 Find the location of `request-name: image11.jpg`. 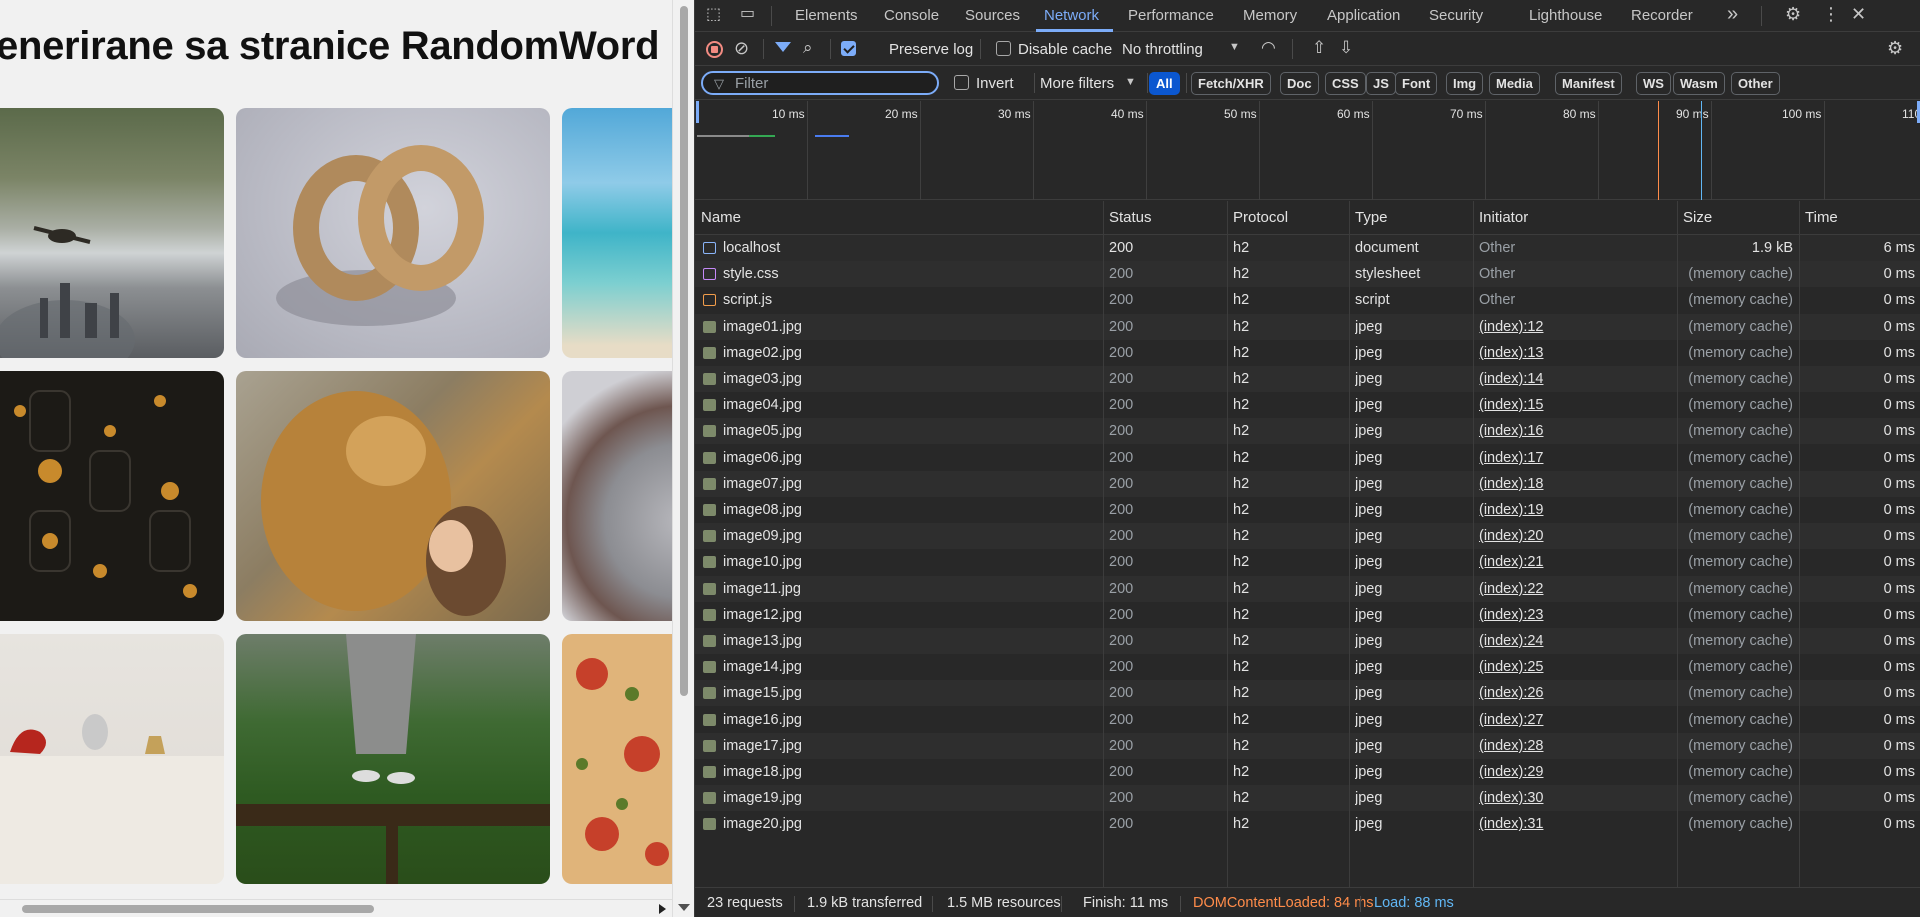

request-name: image11.jpg is located at coordinates (910, 589).